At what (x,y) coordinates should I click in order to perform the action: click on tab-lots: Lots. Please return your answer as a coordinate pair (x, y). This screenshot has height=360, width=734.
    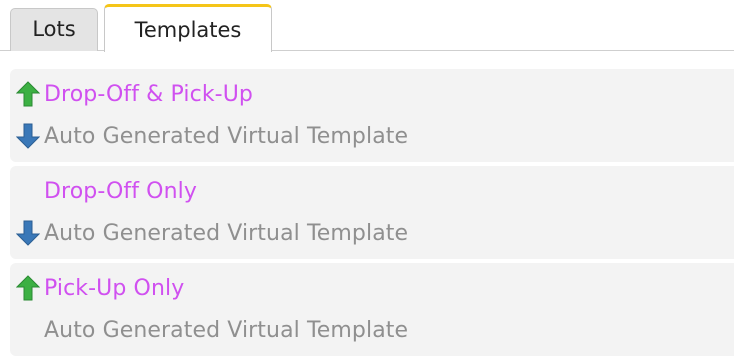
    Looking at the image, I should click on (54, 29).